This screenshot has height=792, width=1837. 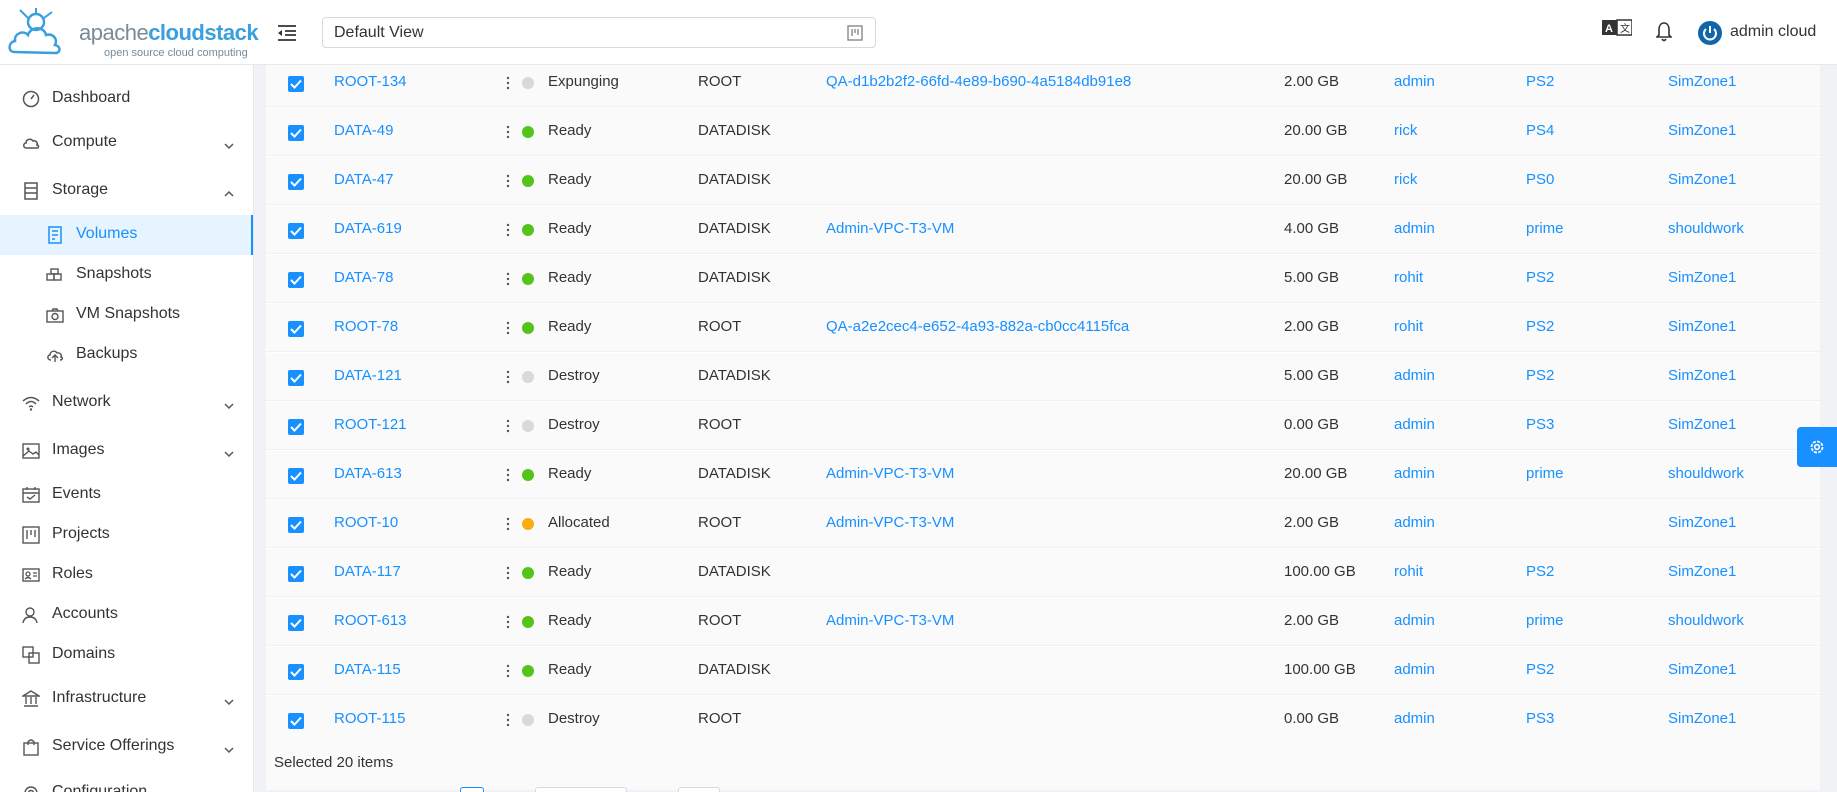 I want to click on storage-pool-link: PS4, so click(x=1540, y=130).